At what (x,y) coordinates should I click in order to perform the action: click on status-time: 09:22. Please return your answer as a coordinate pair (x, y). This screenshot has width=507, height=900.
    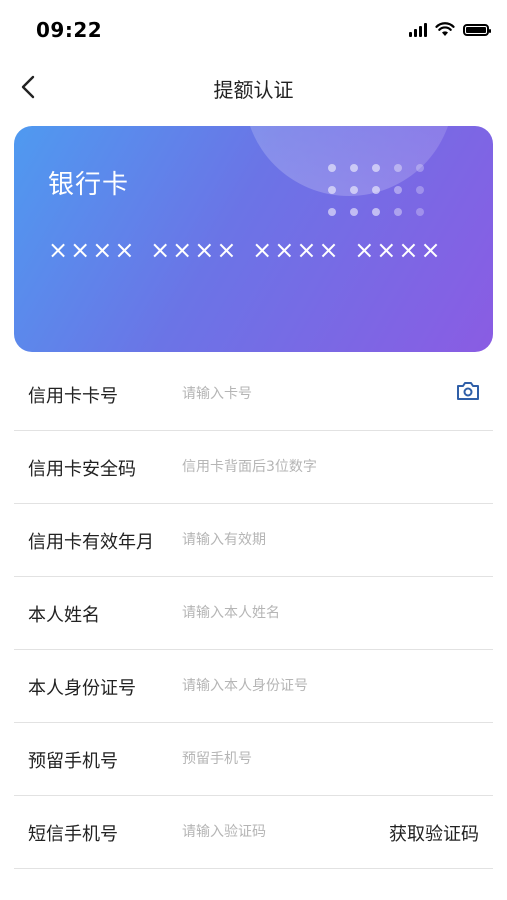
    Looking at the image, I should click on (69, 30).